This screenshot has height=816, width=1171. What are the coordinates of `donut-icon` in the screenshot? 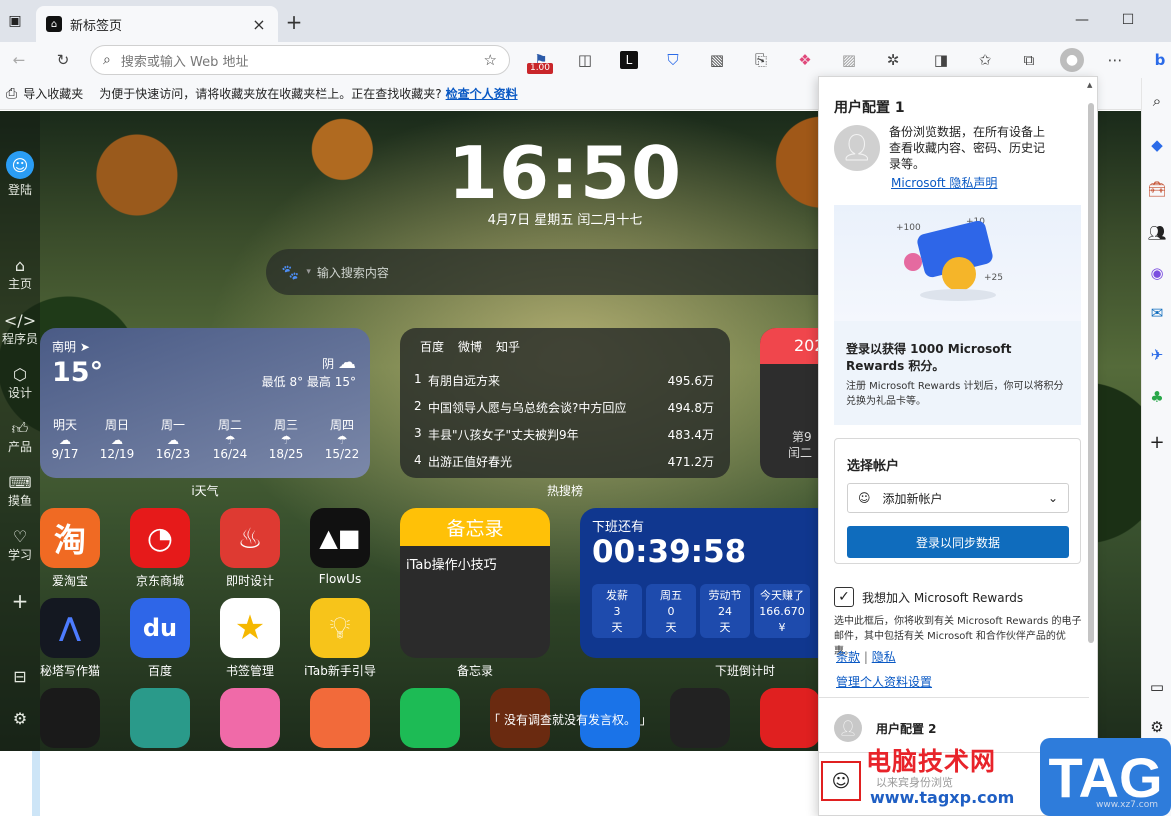 It's located at (913, 262).